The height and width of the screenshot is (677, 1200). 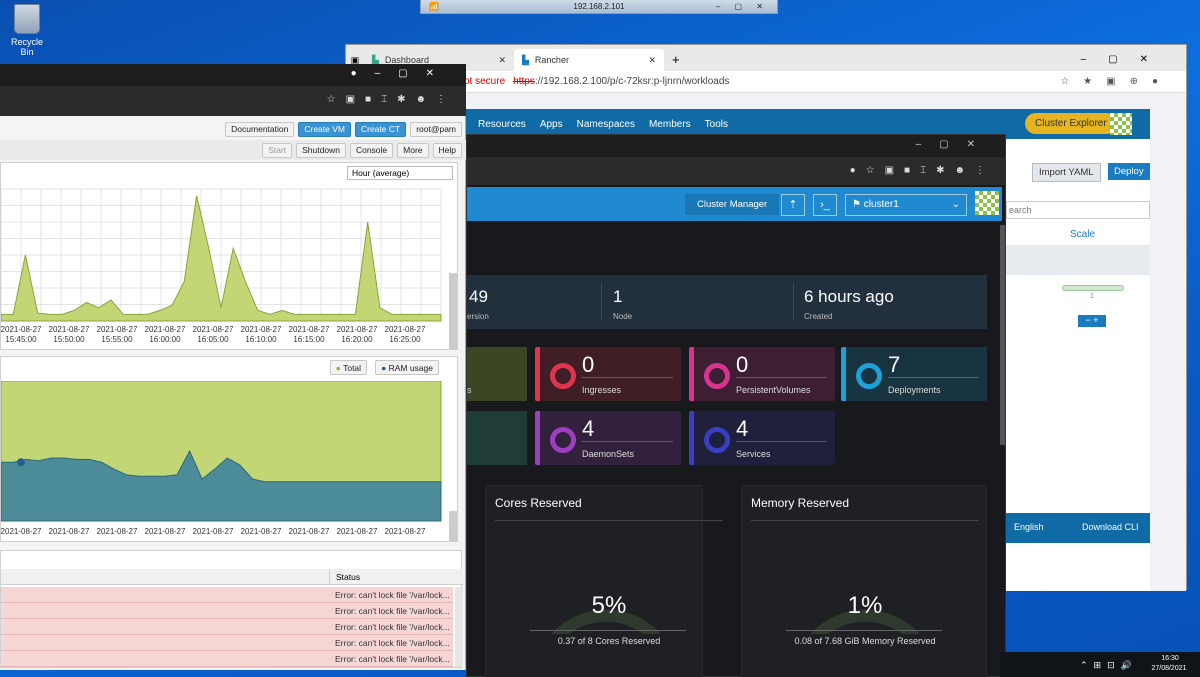 What do you see at coordinates (608, 438) in the screenshot?
I see `tile-daemonsets: 4 DaemonSets` at bounding box center [608, 438].